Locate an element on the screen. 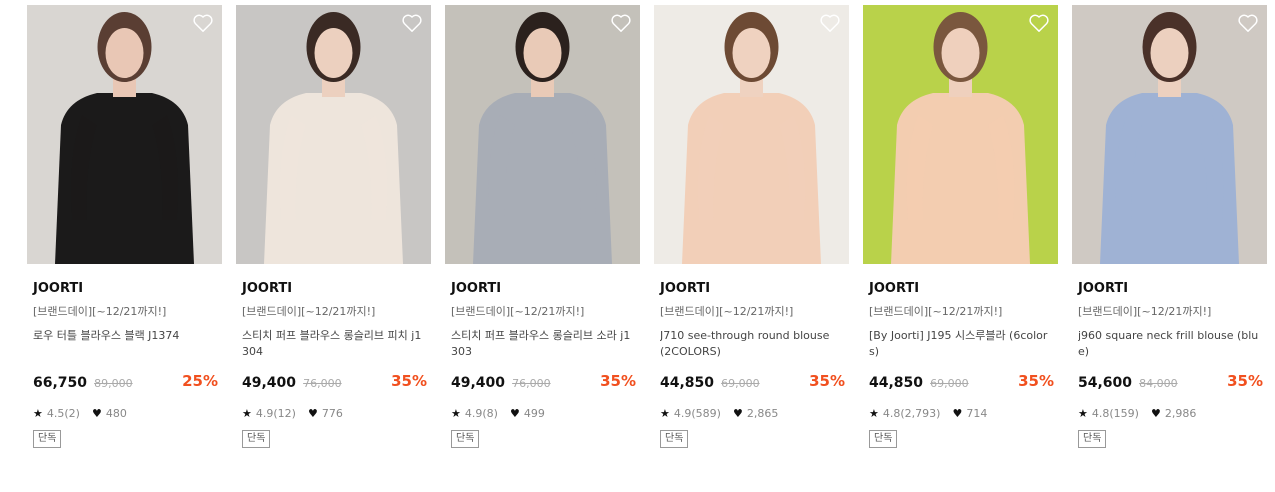 Image resolution: width=1275 pixels, height=492 pixels. rating-text: 4.9(589) is located at coordinates (697, 413).